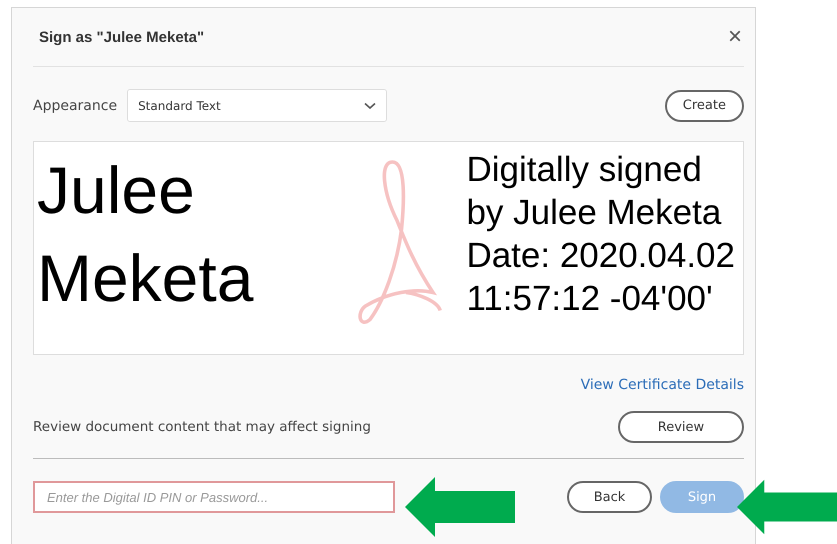  I want to click on certificate-link: View Certificate Details, so click(662, 385).